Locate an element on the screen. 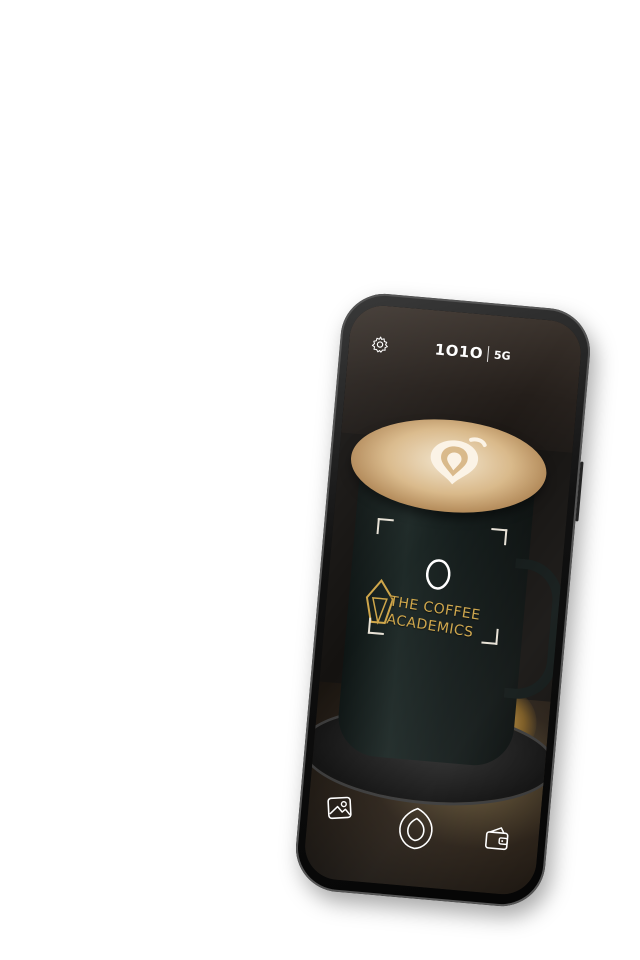 This screenshot has width=640, height=960. scan-target-icon is located at coordinates (438, 574).